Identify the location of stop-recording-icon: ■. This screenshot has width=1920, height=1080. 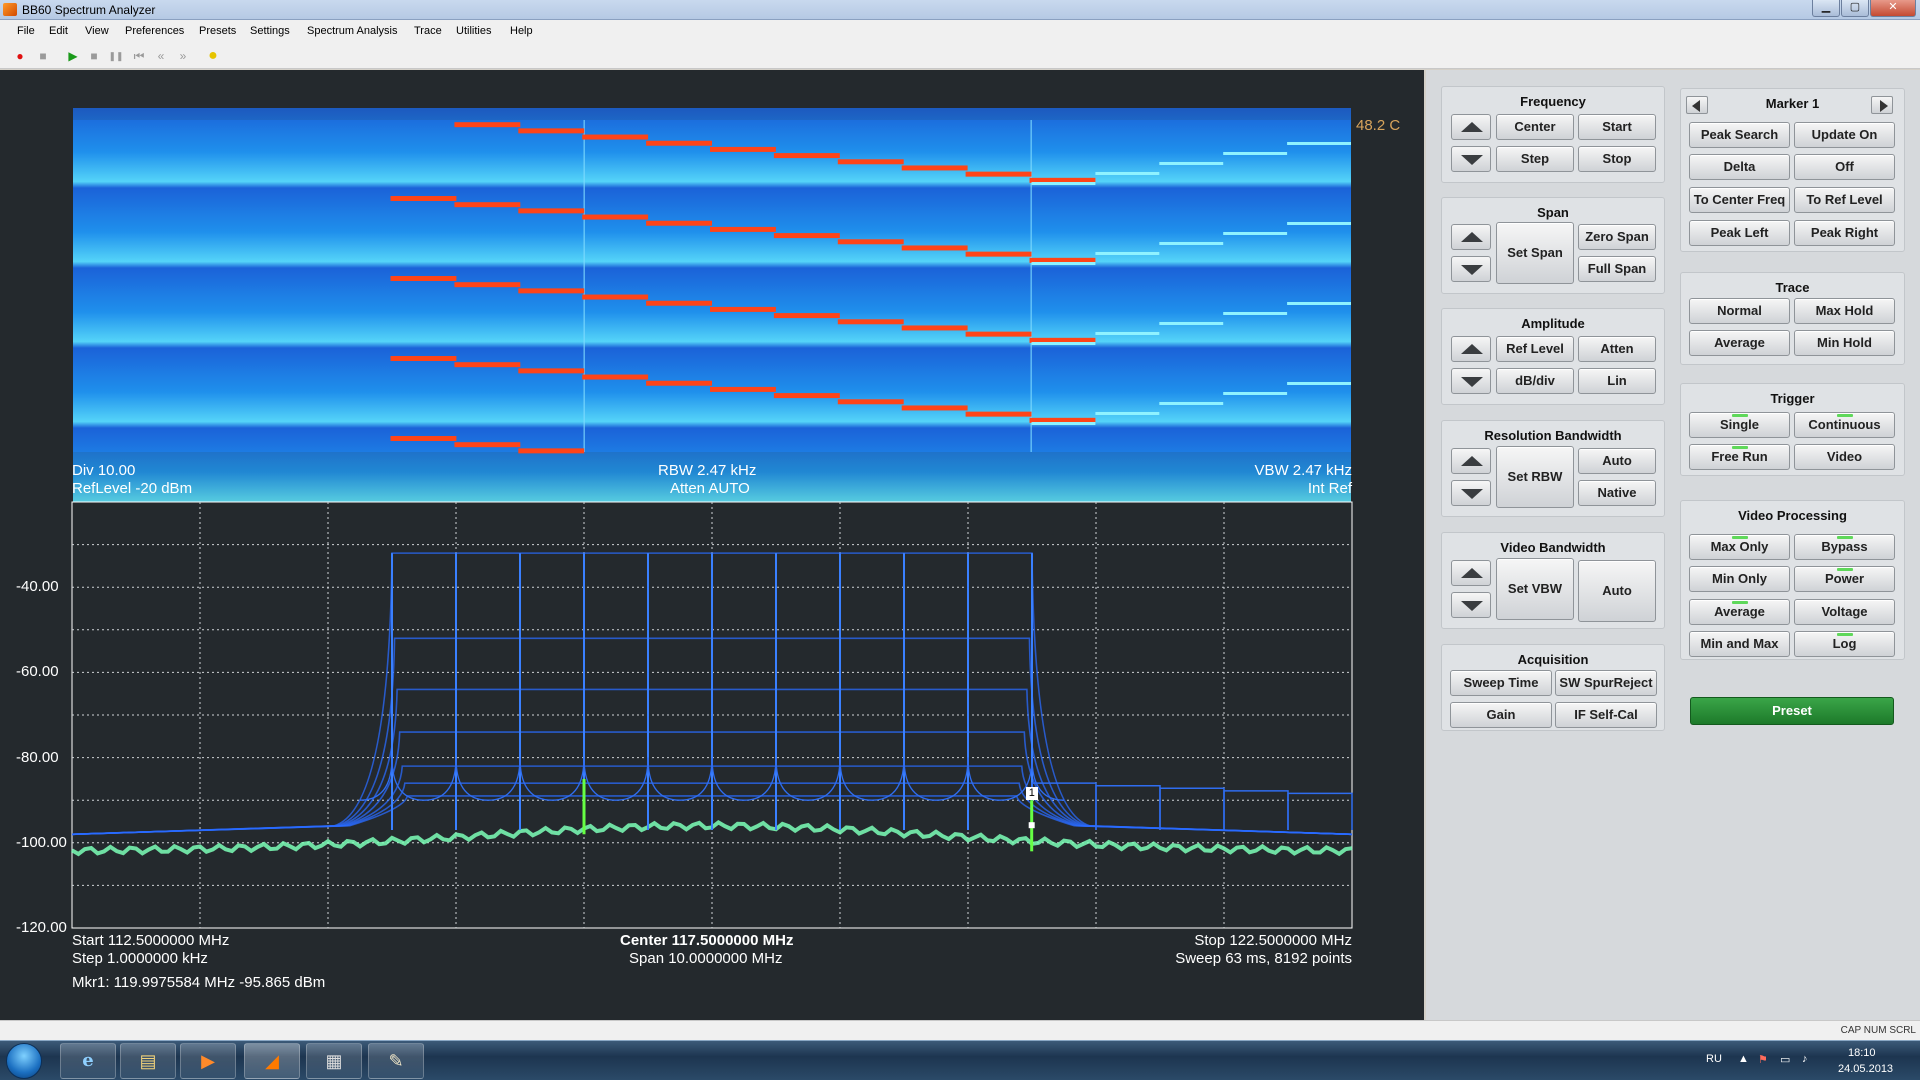
(43, 56).